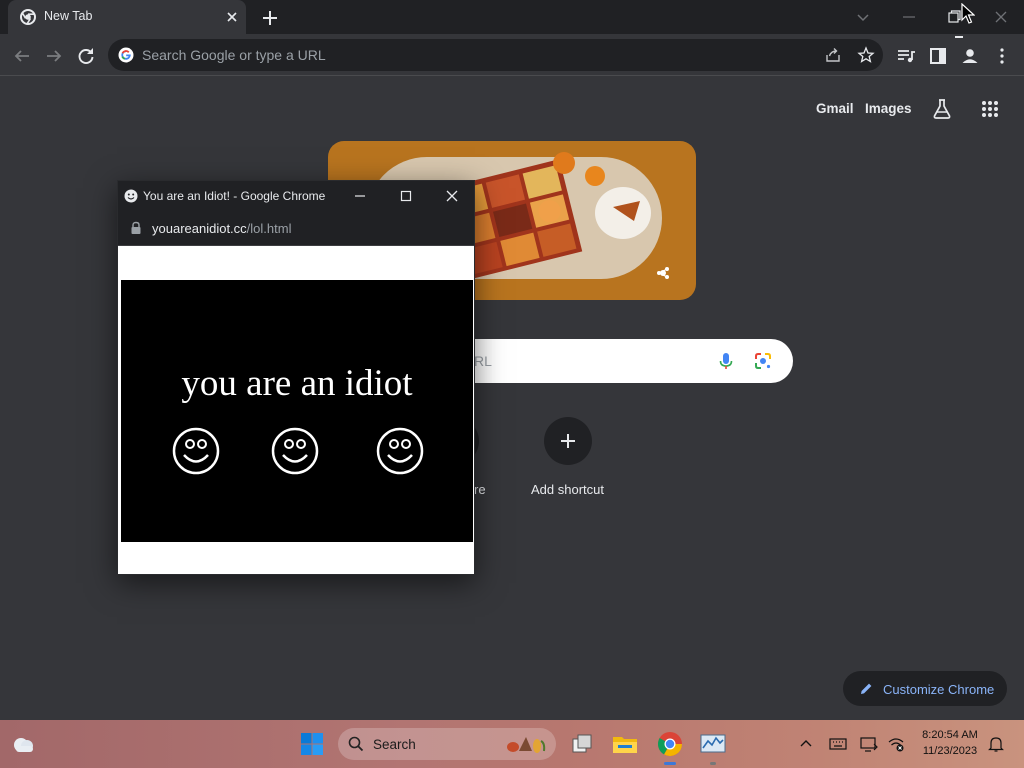 Image resolution: width=1024 pixels, height=768 pixels. What do you see at coordinates (616, 361) in the screenshot?
I see `ntp-search-box: RL` at bounding box center [616, 361].